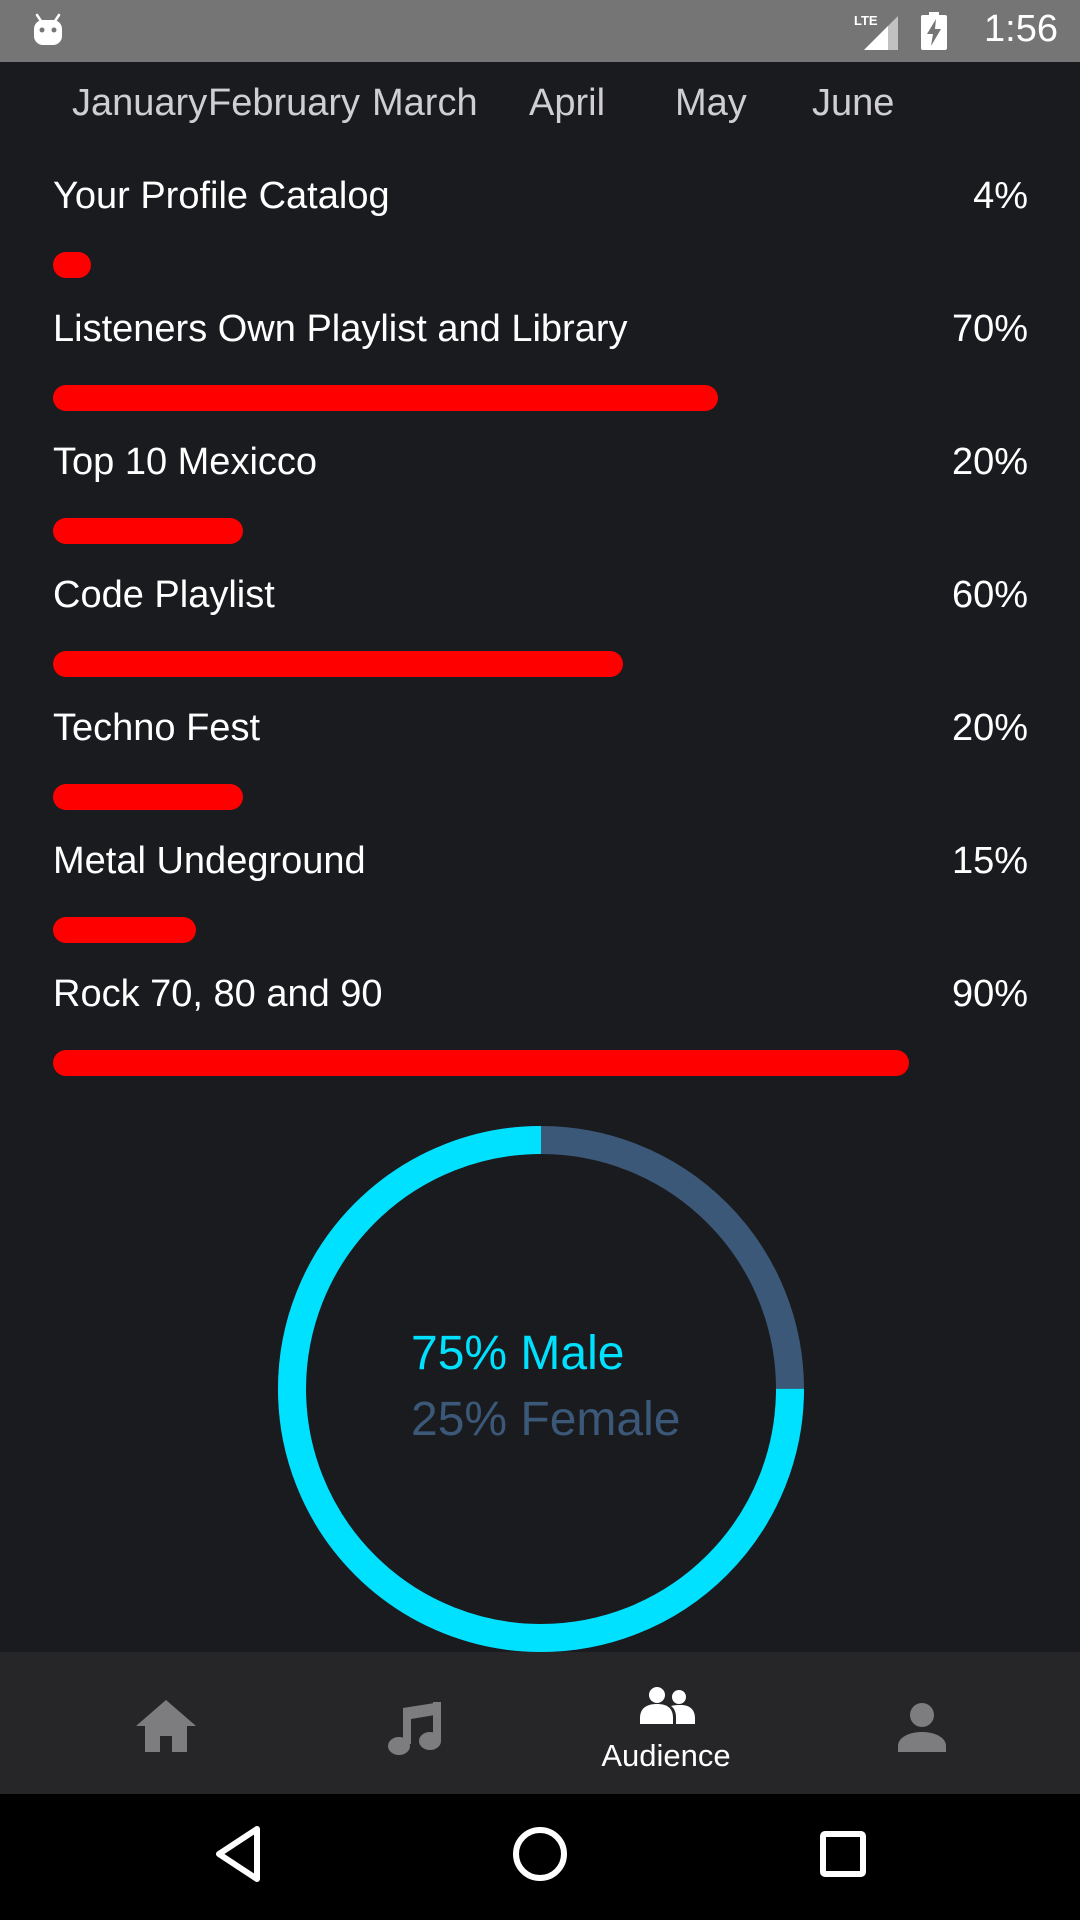 This screenshot has height=1920, width=1080. I want to click on system-nav, so click(540, 1857).